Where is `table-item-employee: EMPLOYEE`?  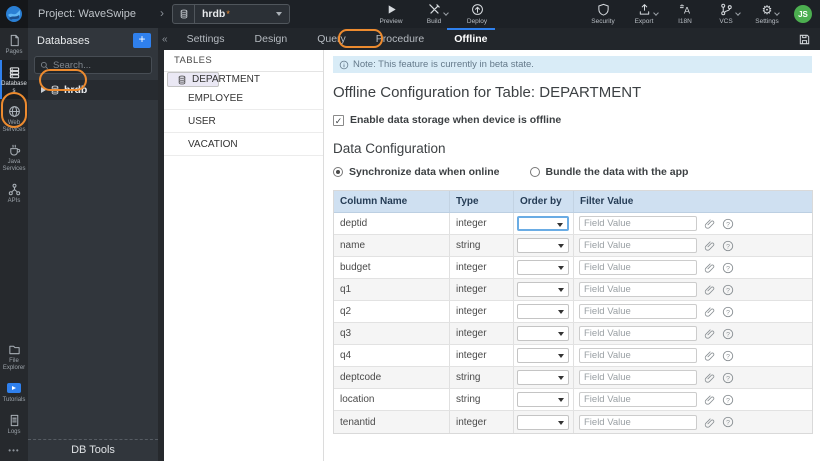
table-item-employee: EMPLOYEE is located at coordinates (243, 98).